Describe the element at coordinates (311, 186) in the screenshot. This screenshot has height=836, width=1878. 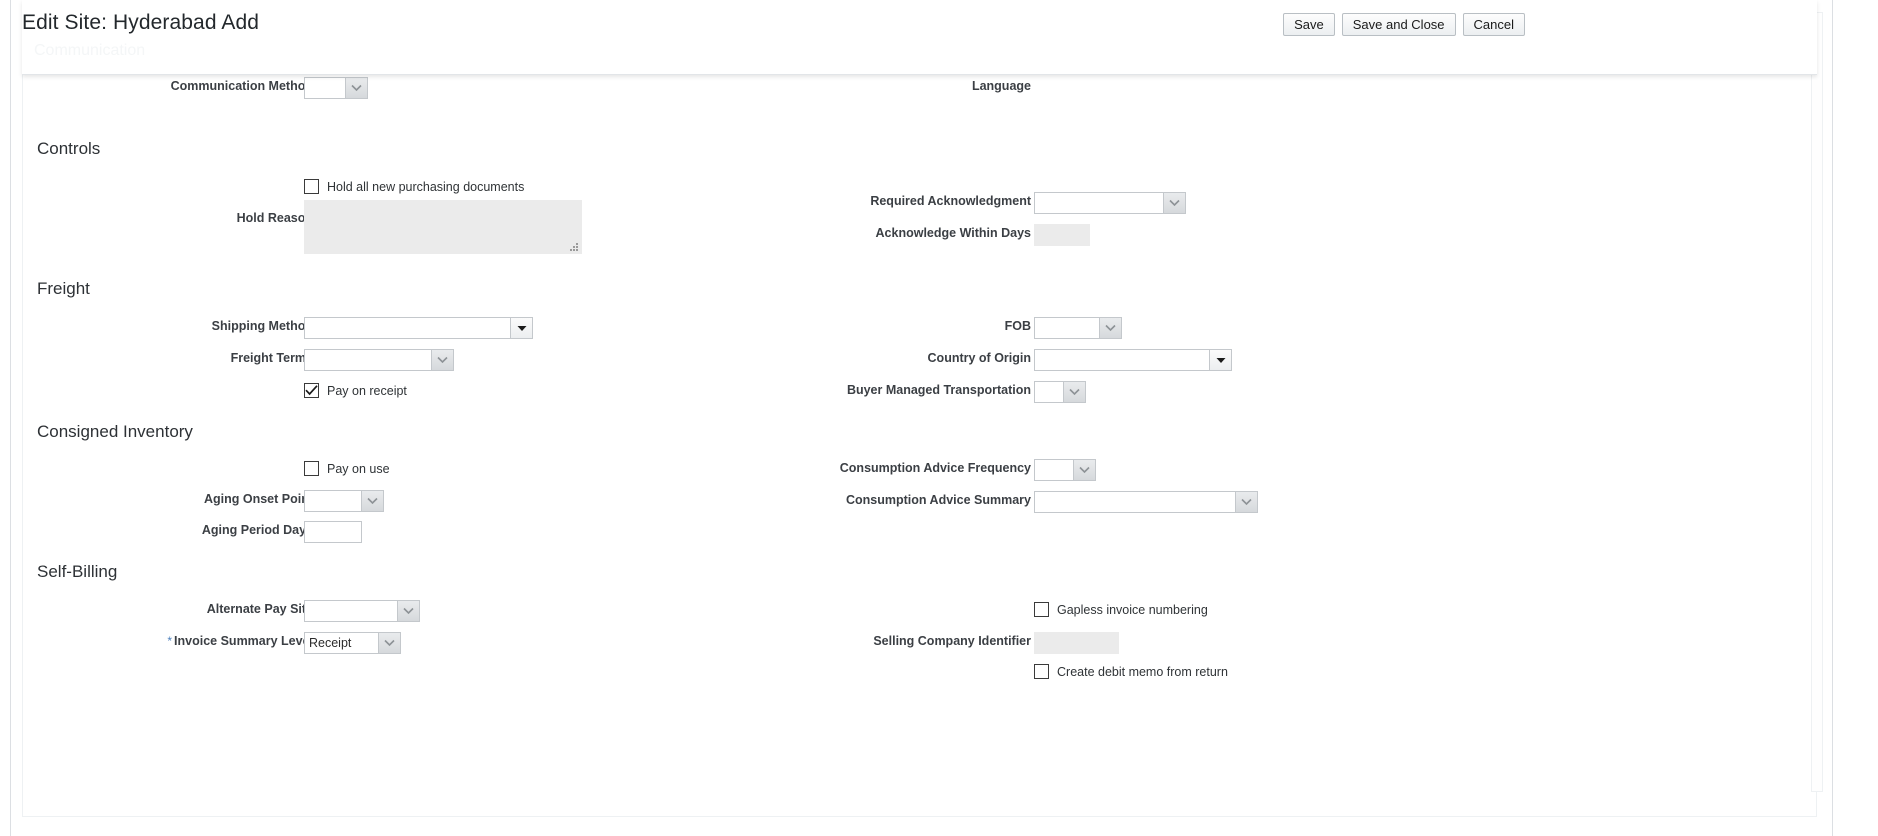
I see `hold-all-purchasing-documents-checkbox` at that location.